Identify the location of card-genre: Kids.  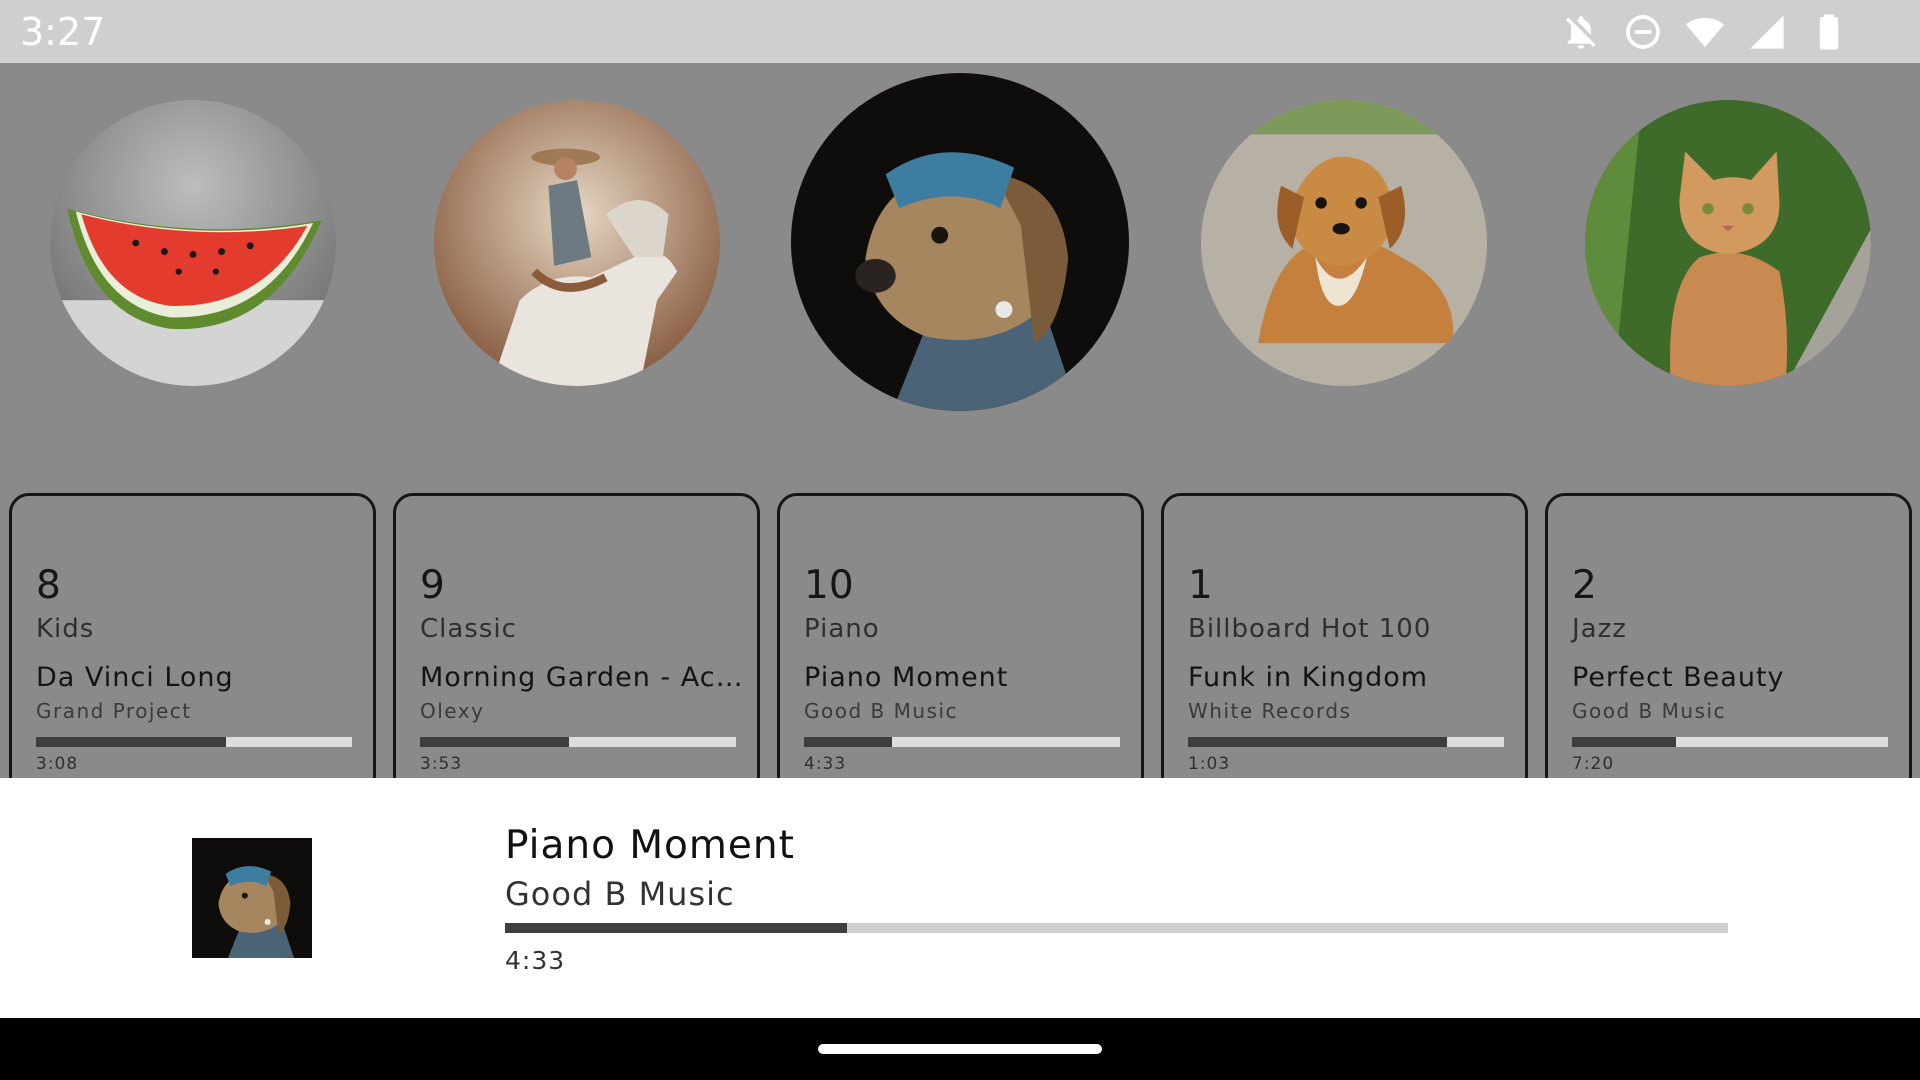
(65, 629).